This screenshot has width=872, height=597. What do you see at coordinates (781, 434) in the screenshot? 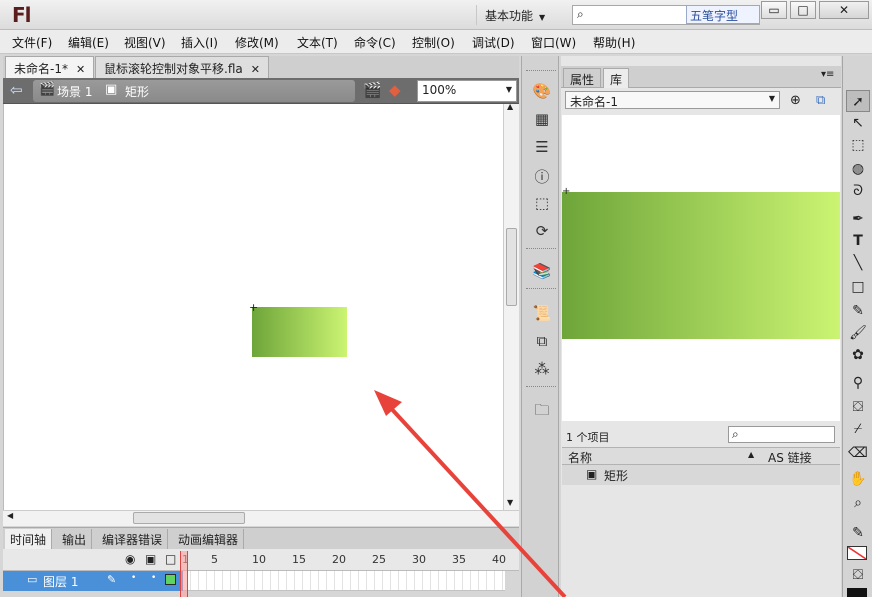
I see `library-search-input: ⌕` at bounding box center [781, 434].